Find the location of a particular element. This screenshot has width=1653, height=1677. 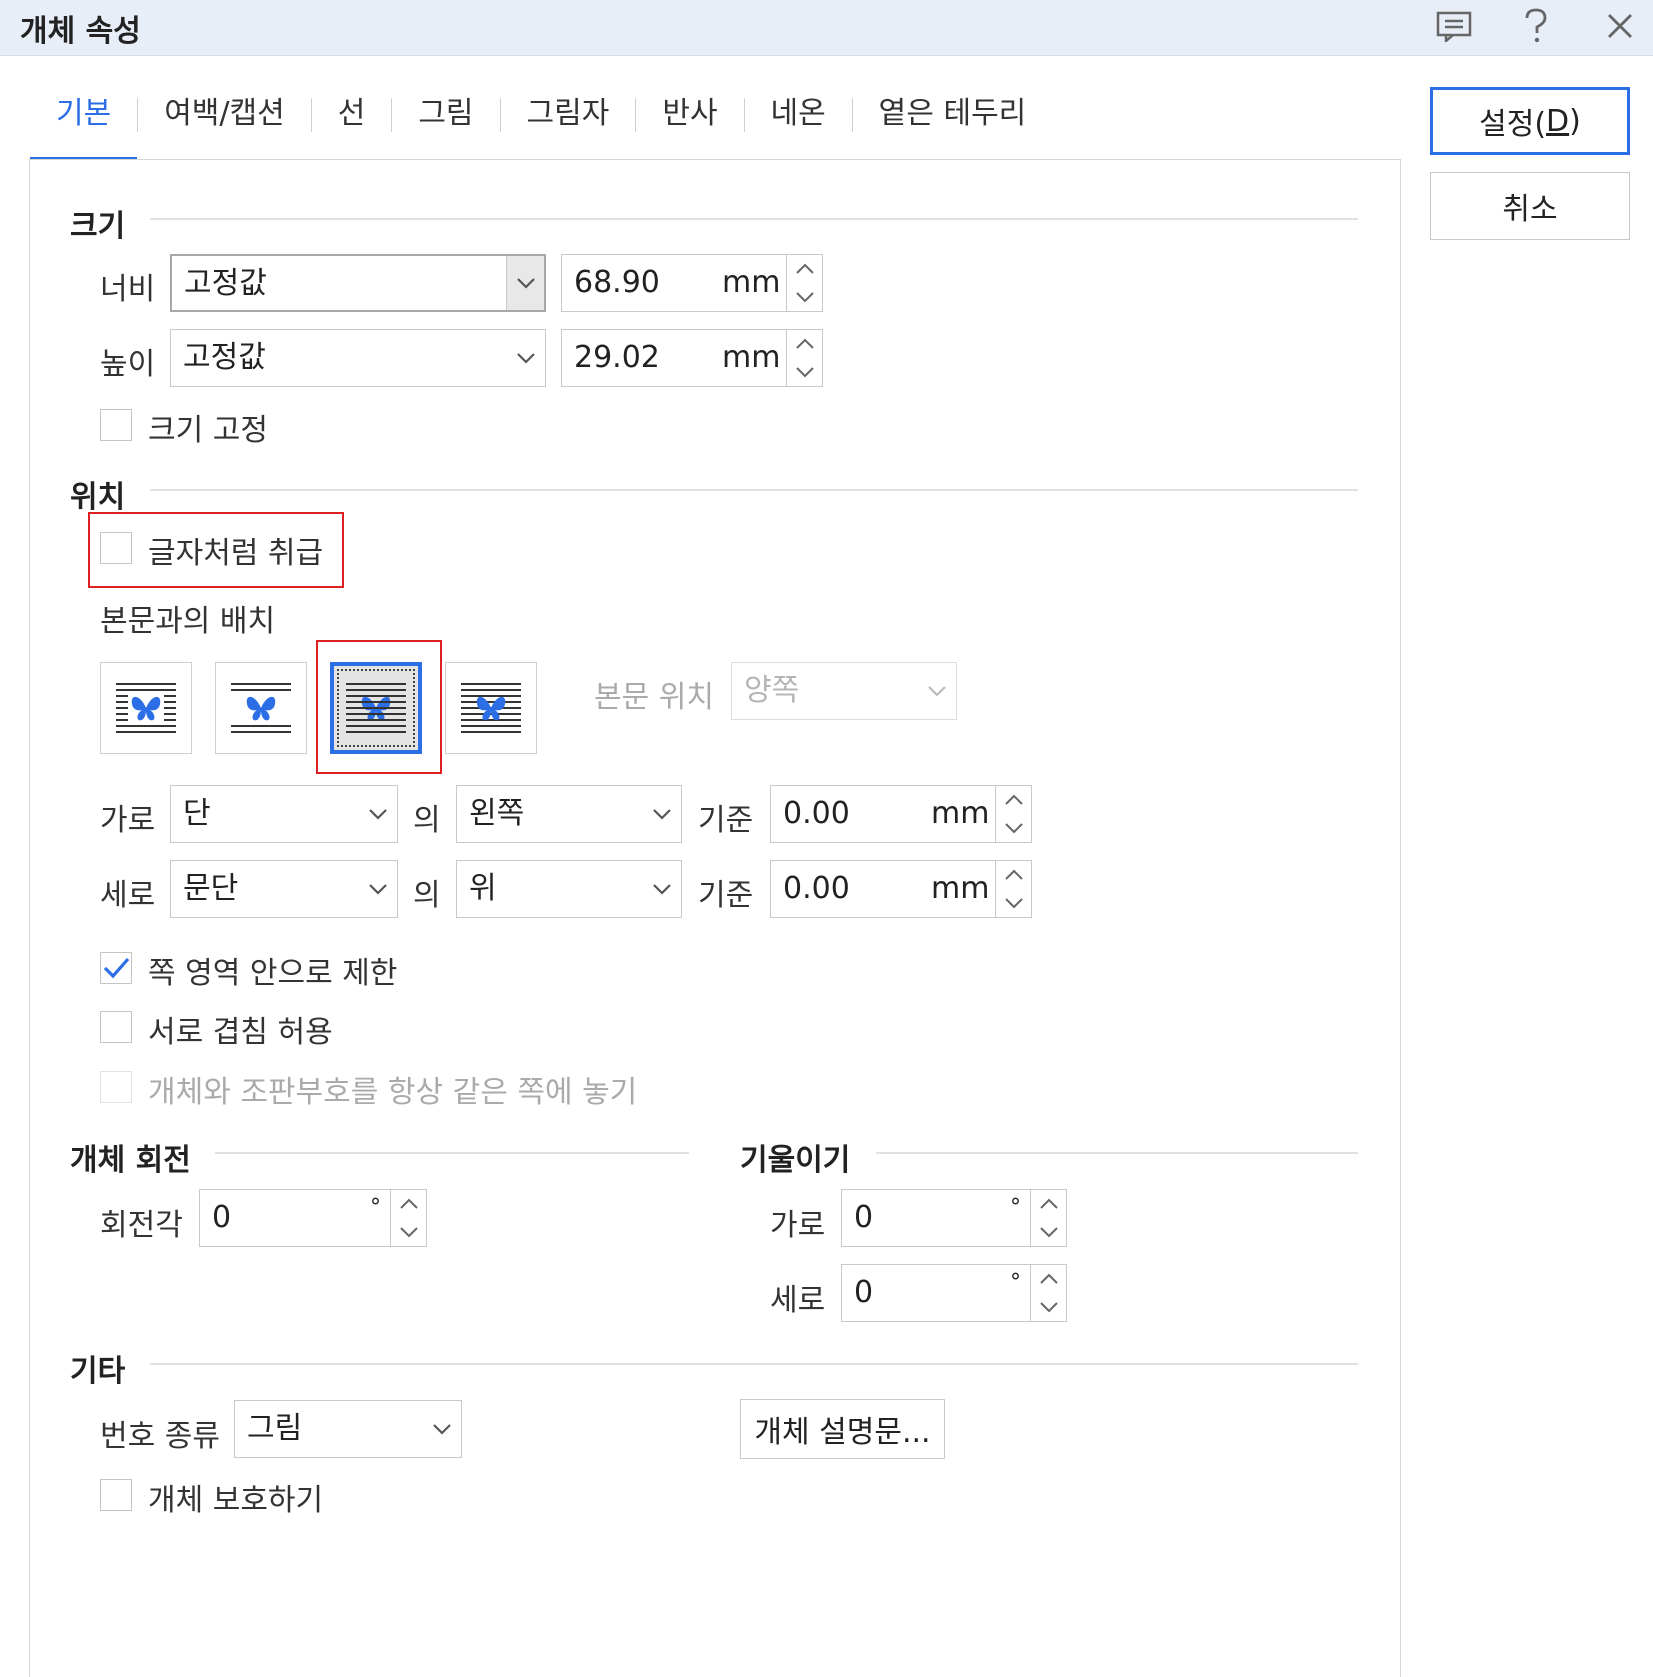

skew-vertical-spinner: 0 ° is located at coordinates (954, 1293).